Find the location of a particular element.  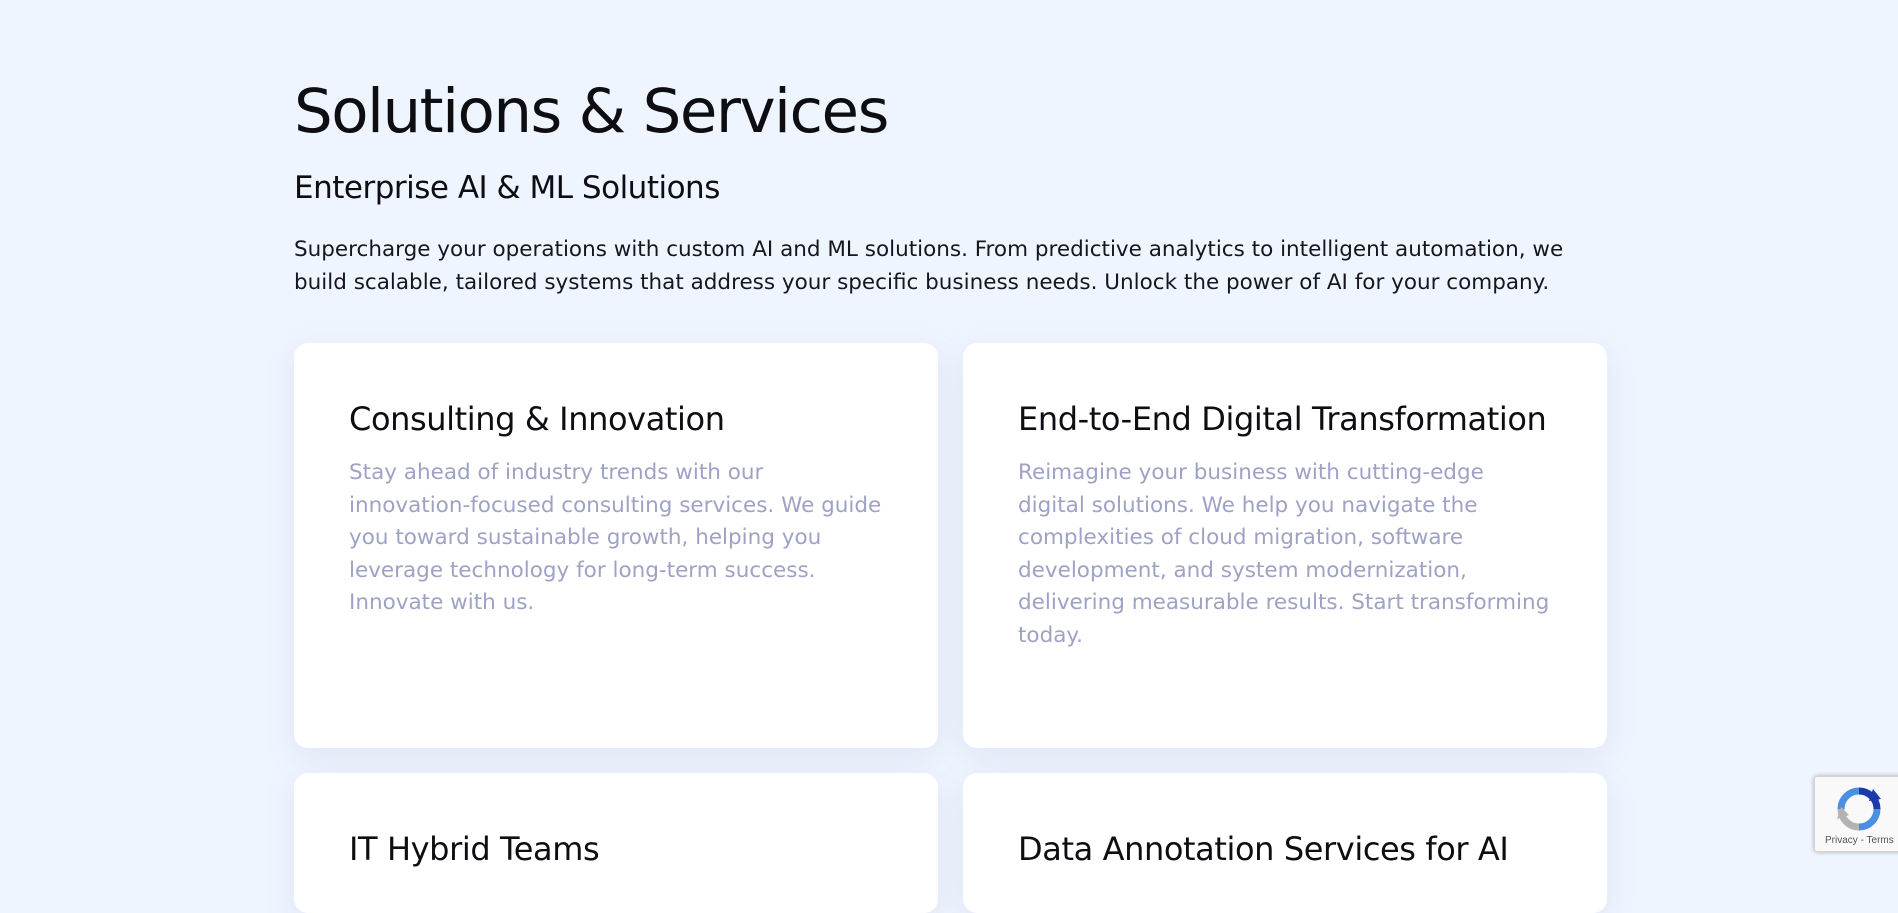

service-card-it-hybrid-teams: IT Hybrid Teams is located at coordinates (616, 843).